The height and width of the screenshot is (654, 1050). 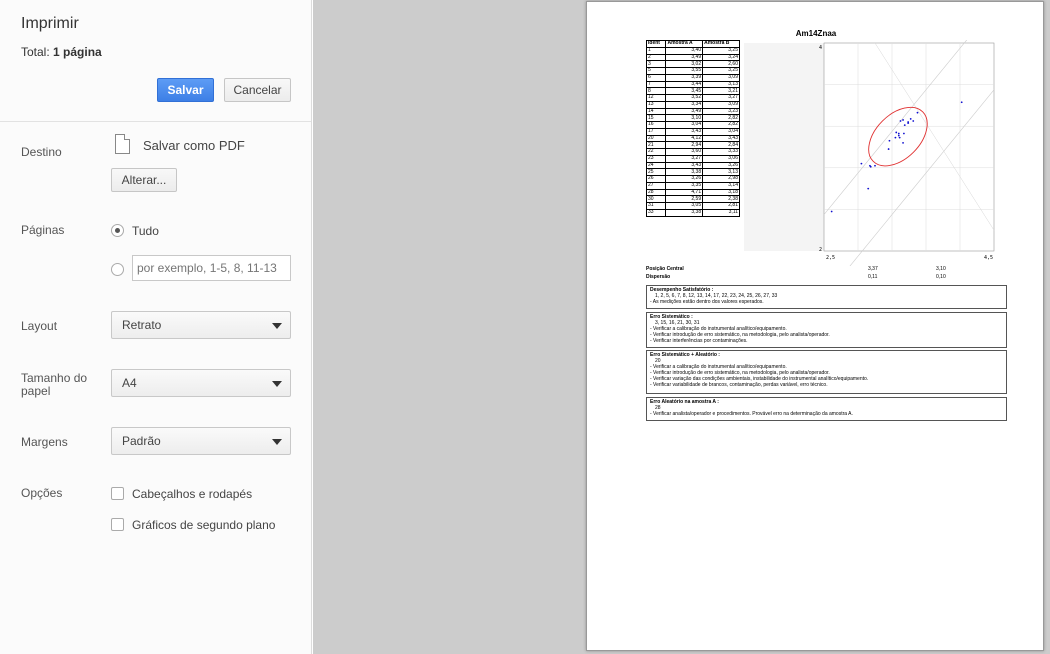 I want to click on background-graphics-label: Gráficos de segundo plano, so click(x=204, y=525).